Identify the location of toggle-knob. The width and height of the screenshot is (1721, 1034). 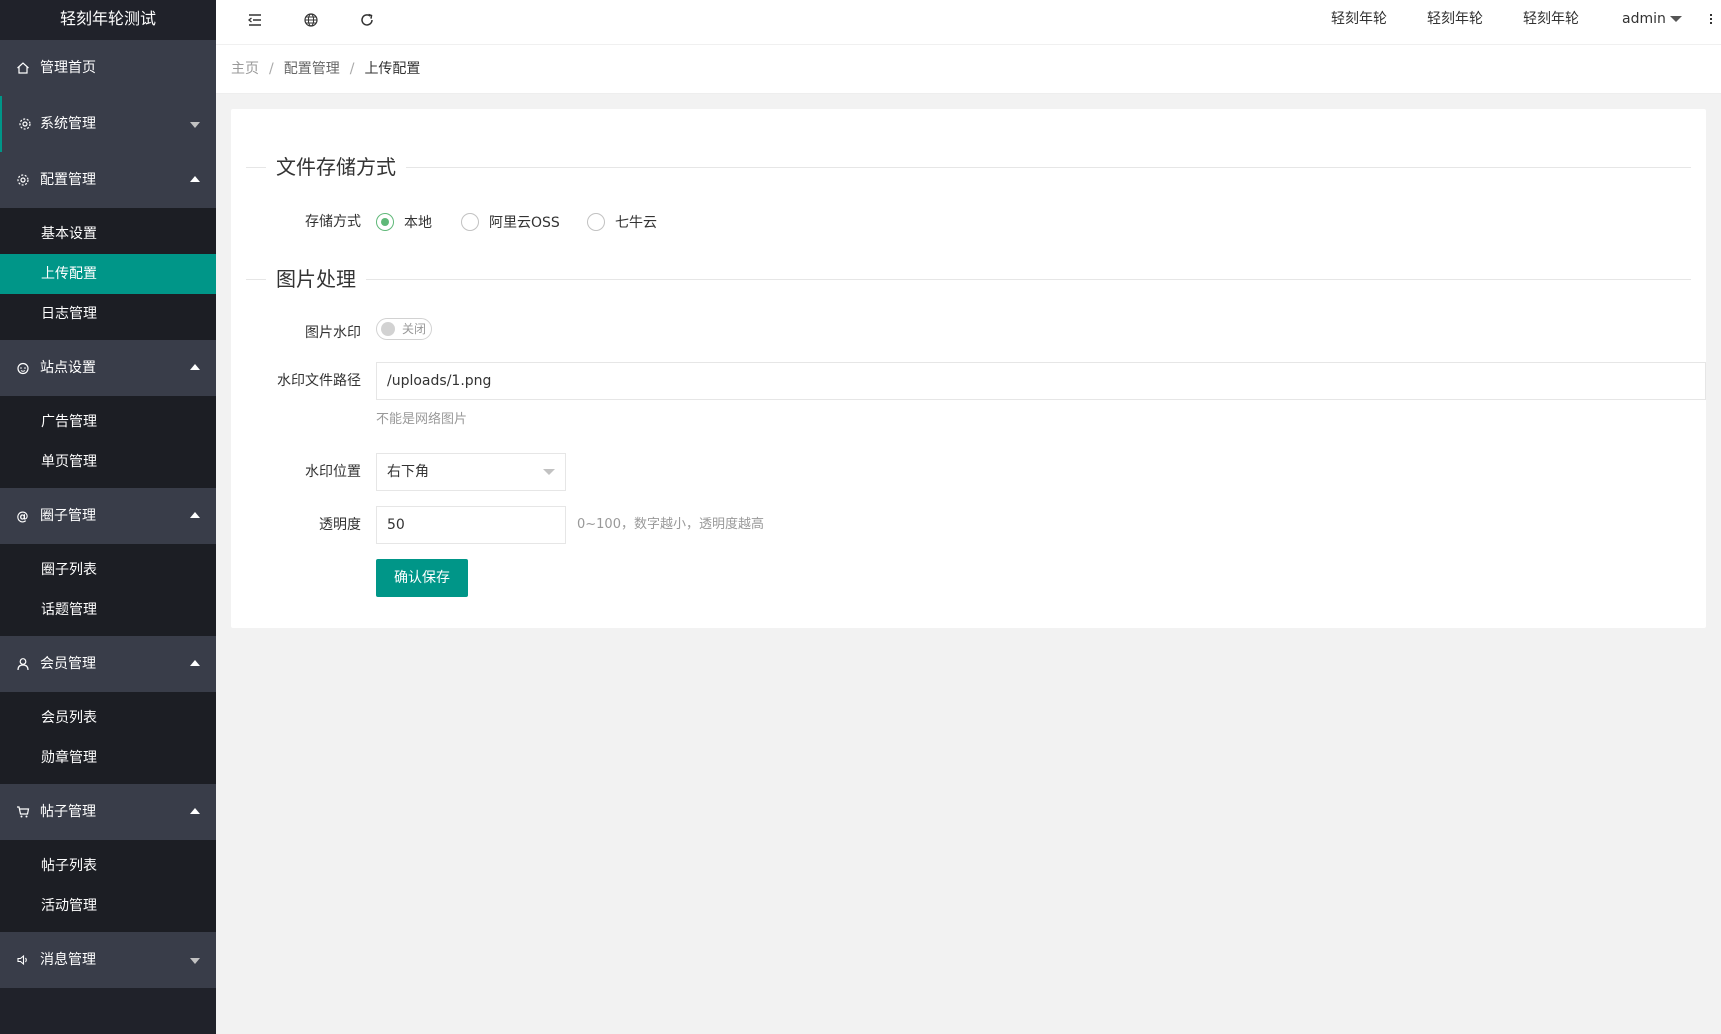
(388, 329).